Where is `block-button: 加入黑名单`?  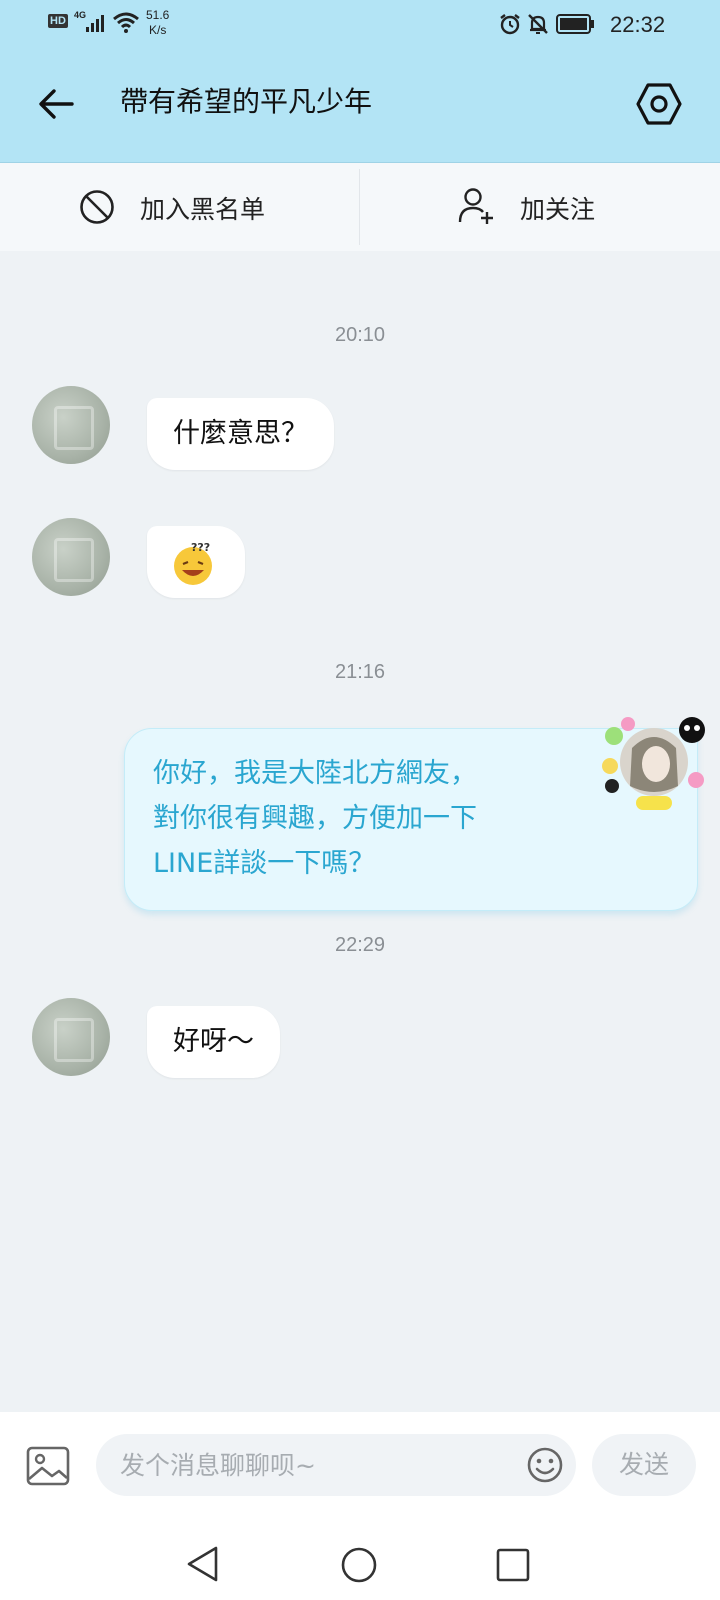
block-button: 加入黑名单 is located at coordinates (188, 207).